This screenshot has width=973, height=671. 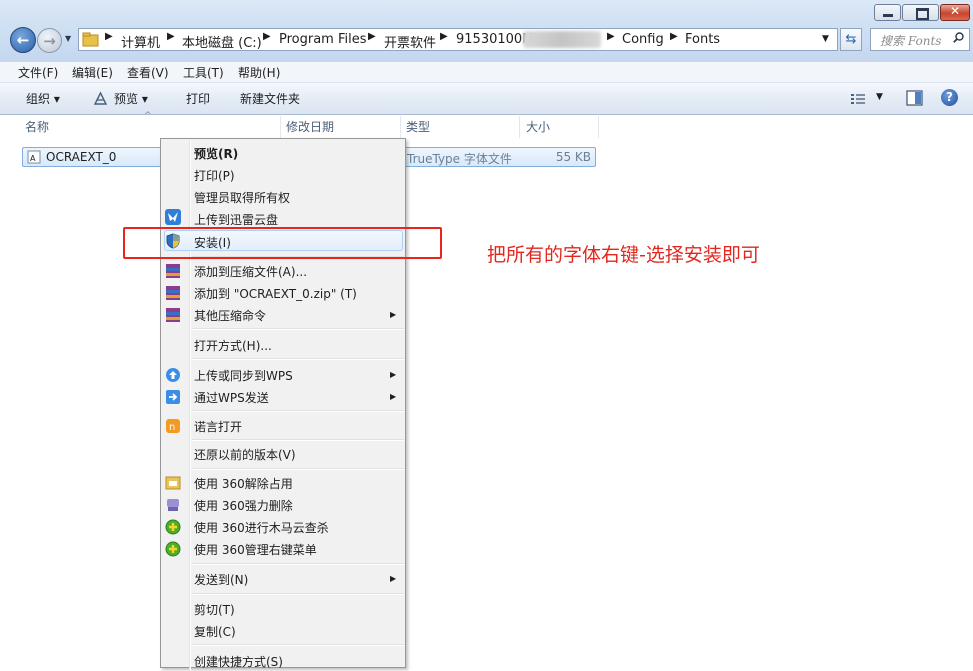 What do you see at coordinates (310, 128) in the screenshot?
I see `column-header-modified: 修改日期` at bounding box center [310, 128].